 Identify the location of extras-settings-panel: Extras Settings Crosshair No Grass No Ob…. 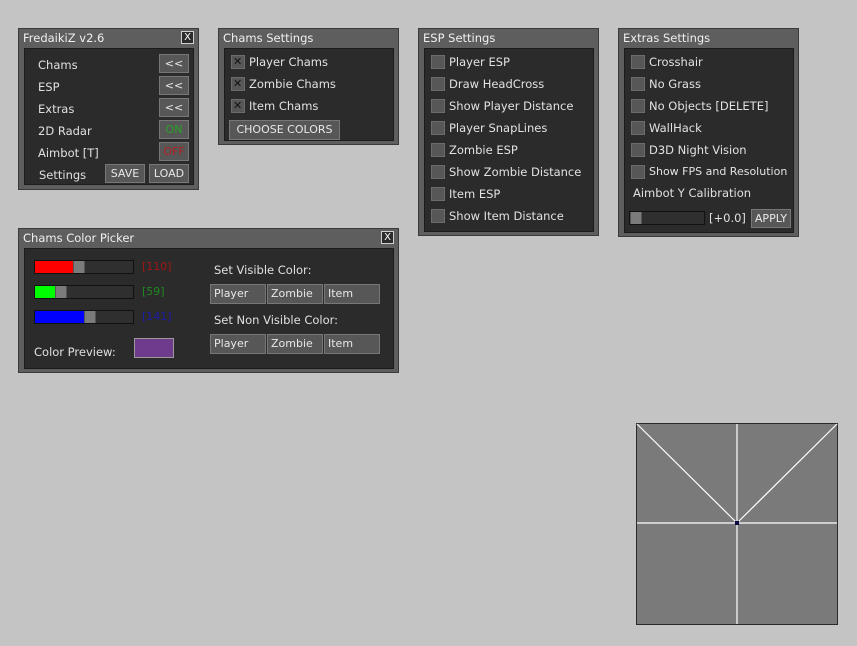
(708, 132).